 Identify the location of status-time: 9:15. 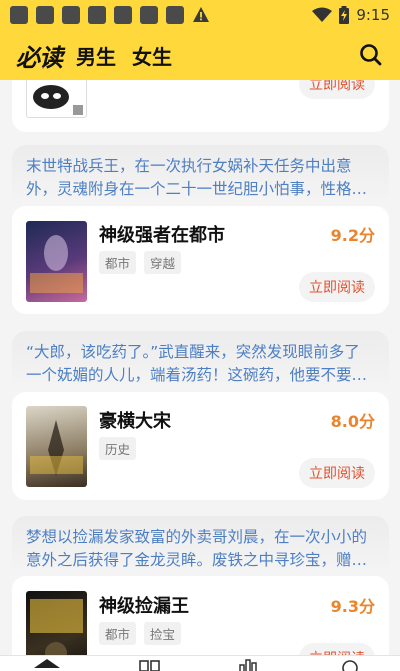
(373, 15).